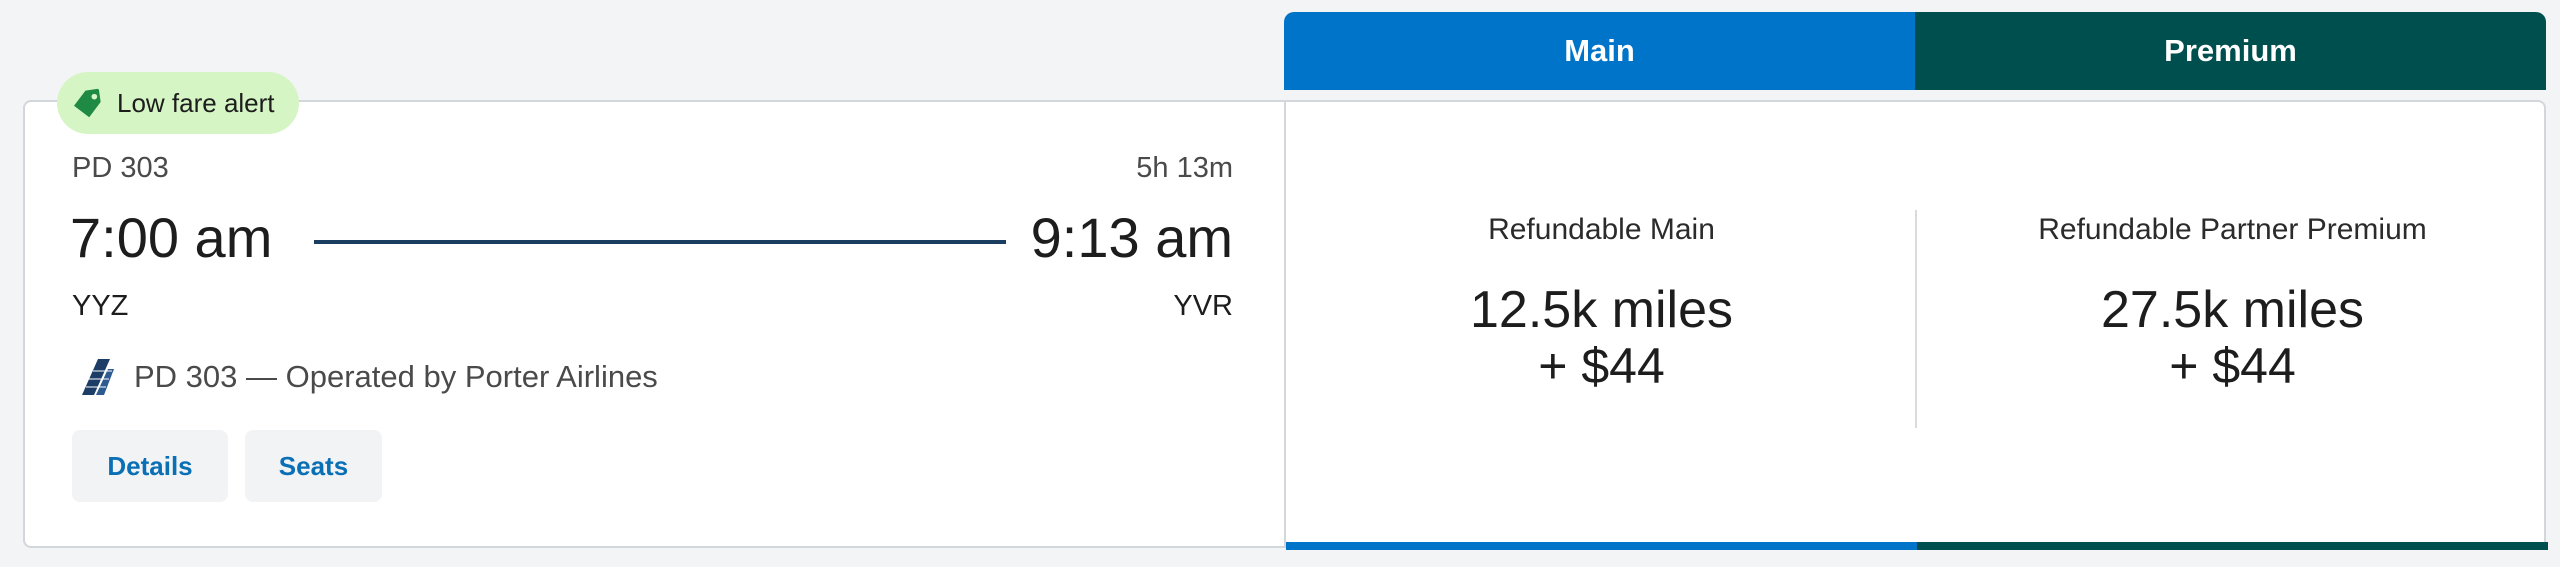  What do you see at coordinates (2232, 229) in the screenshot?
I see `fare-name: Refundable Partner Premium` at bounding box center [2232, 229].